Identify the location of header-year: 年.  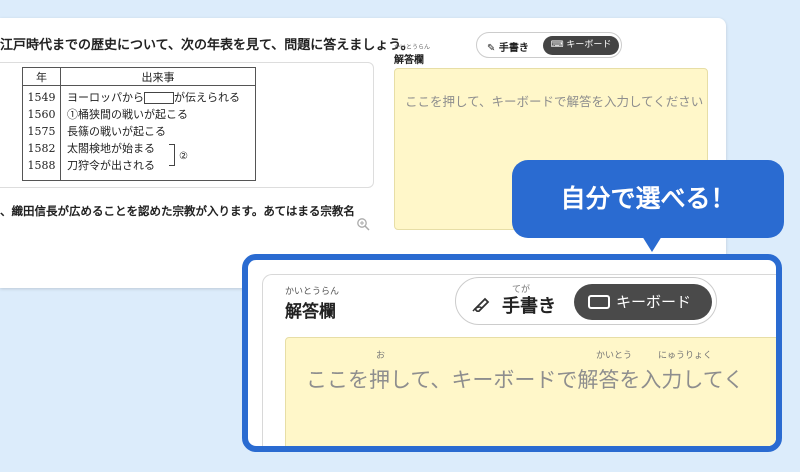
(41, 76).